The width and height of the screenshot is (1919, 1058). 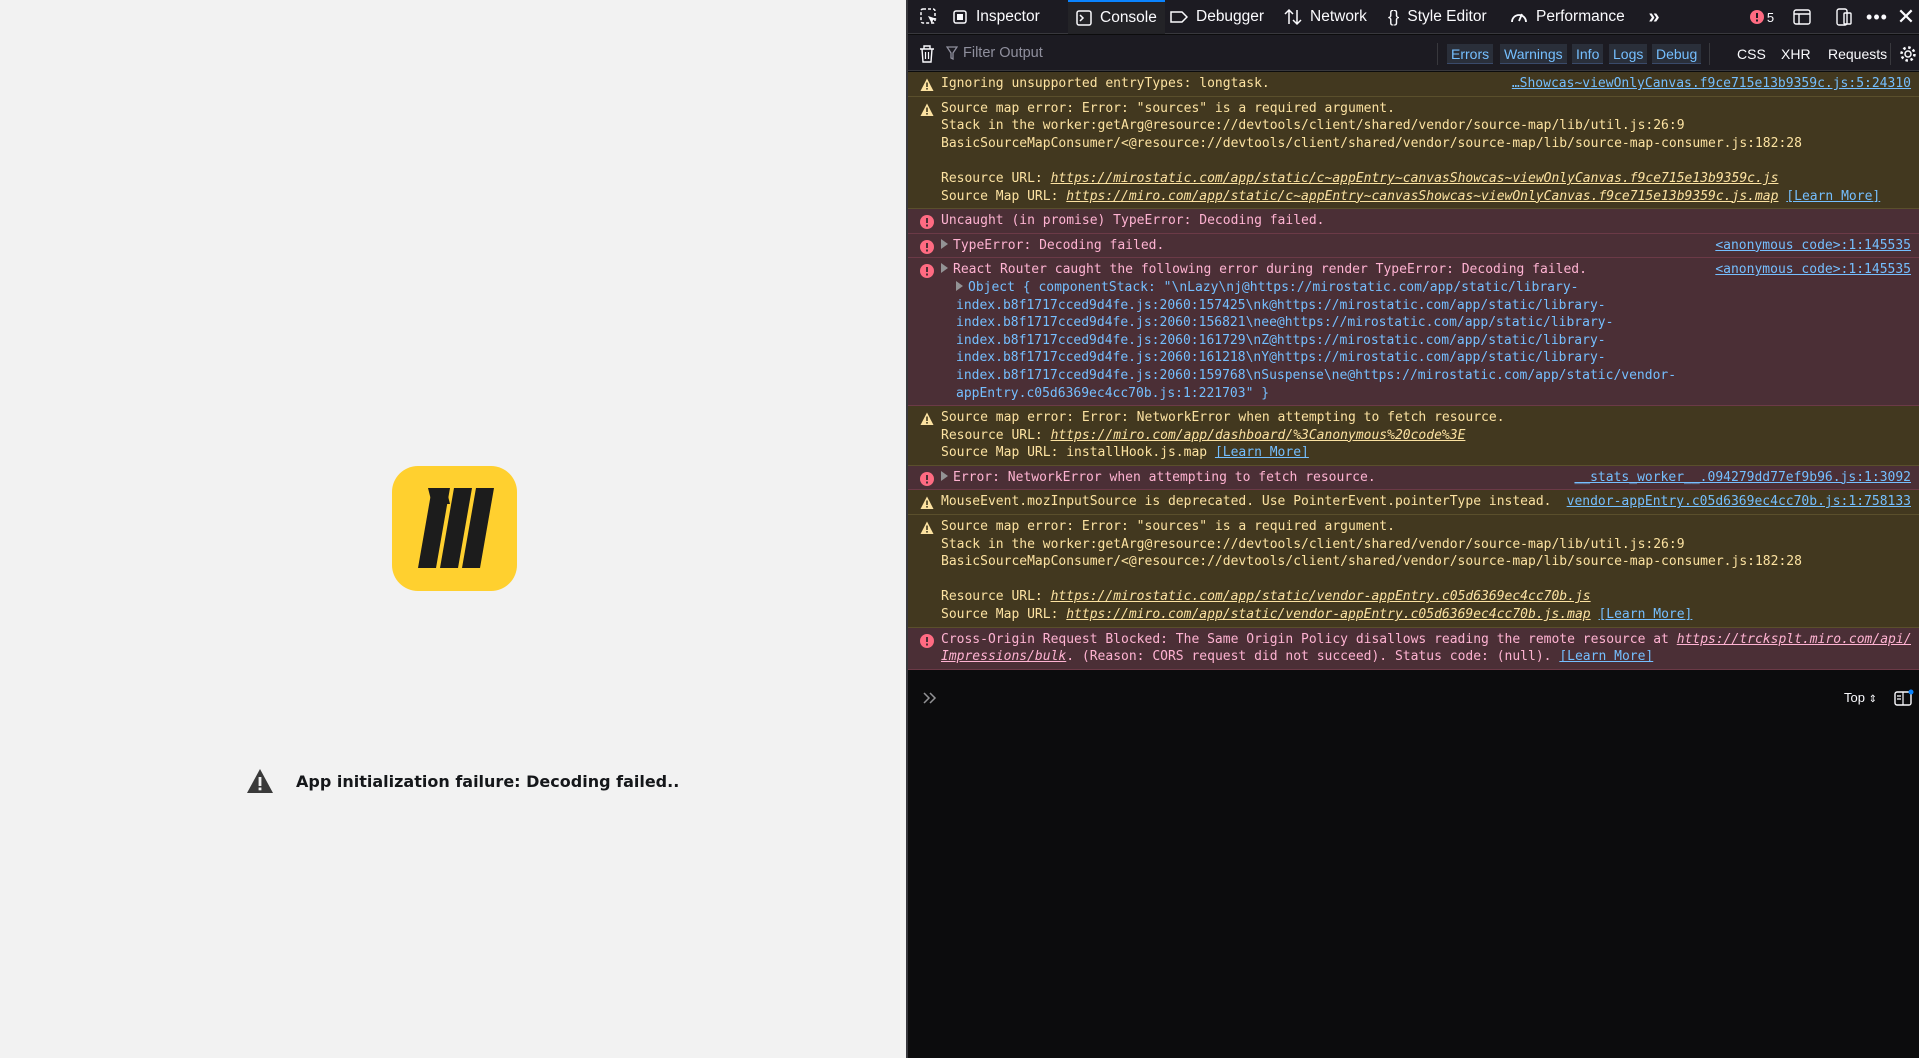 I want to click on tab-label: Style Editor, so click(x=1447, y=16).